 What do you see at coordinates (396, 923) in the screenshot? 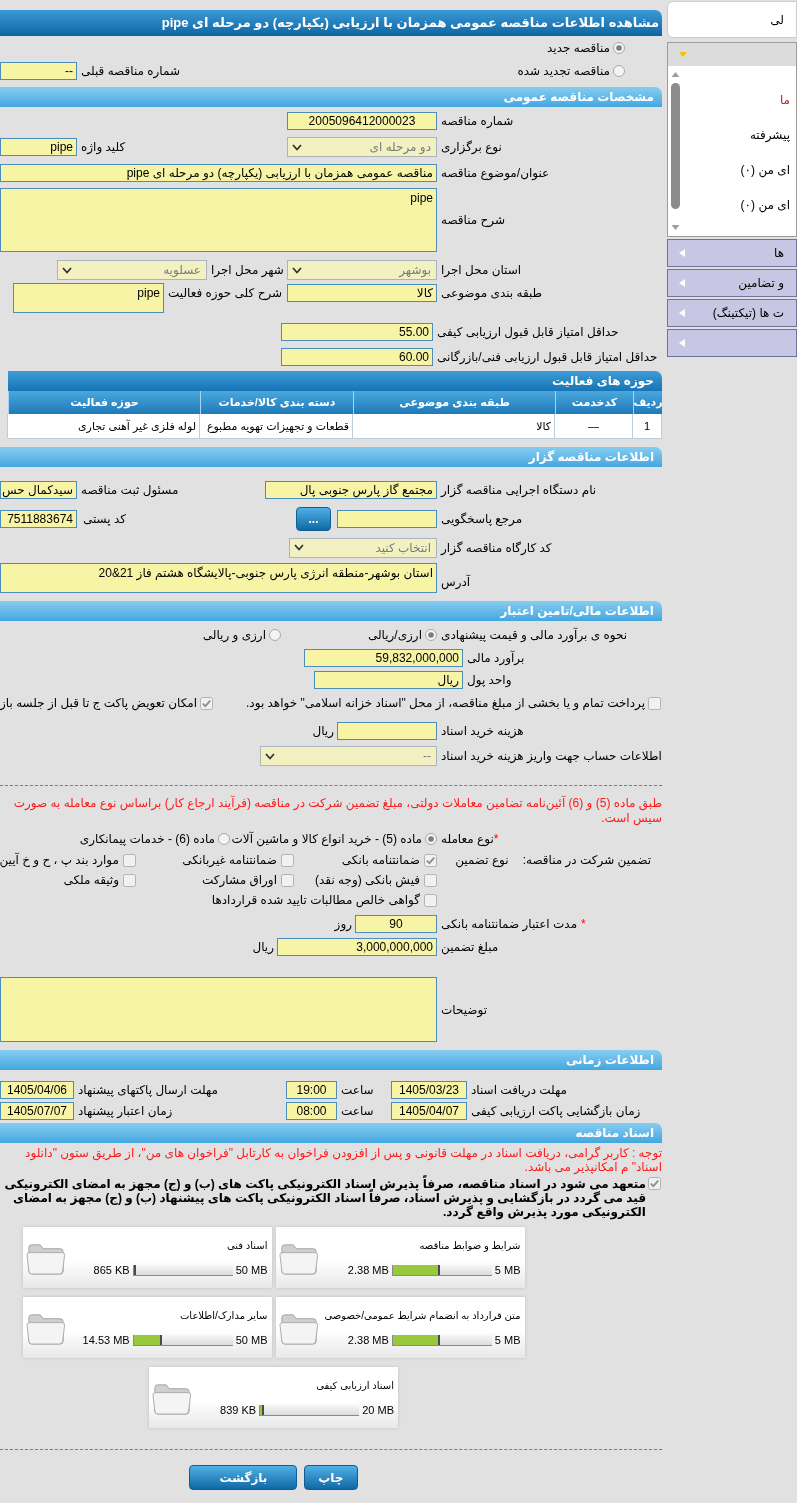
I see `text-field: 90` at bounding box center [396, 923].